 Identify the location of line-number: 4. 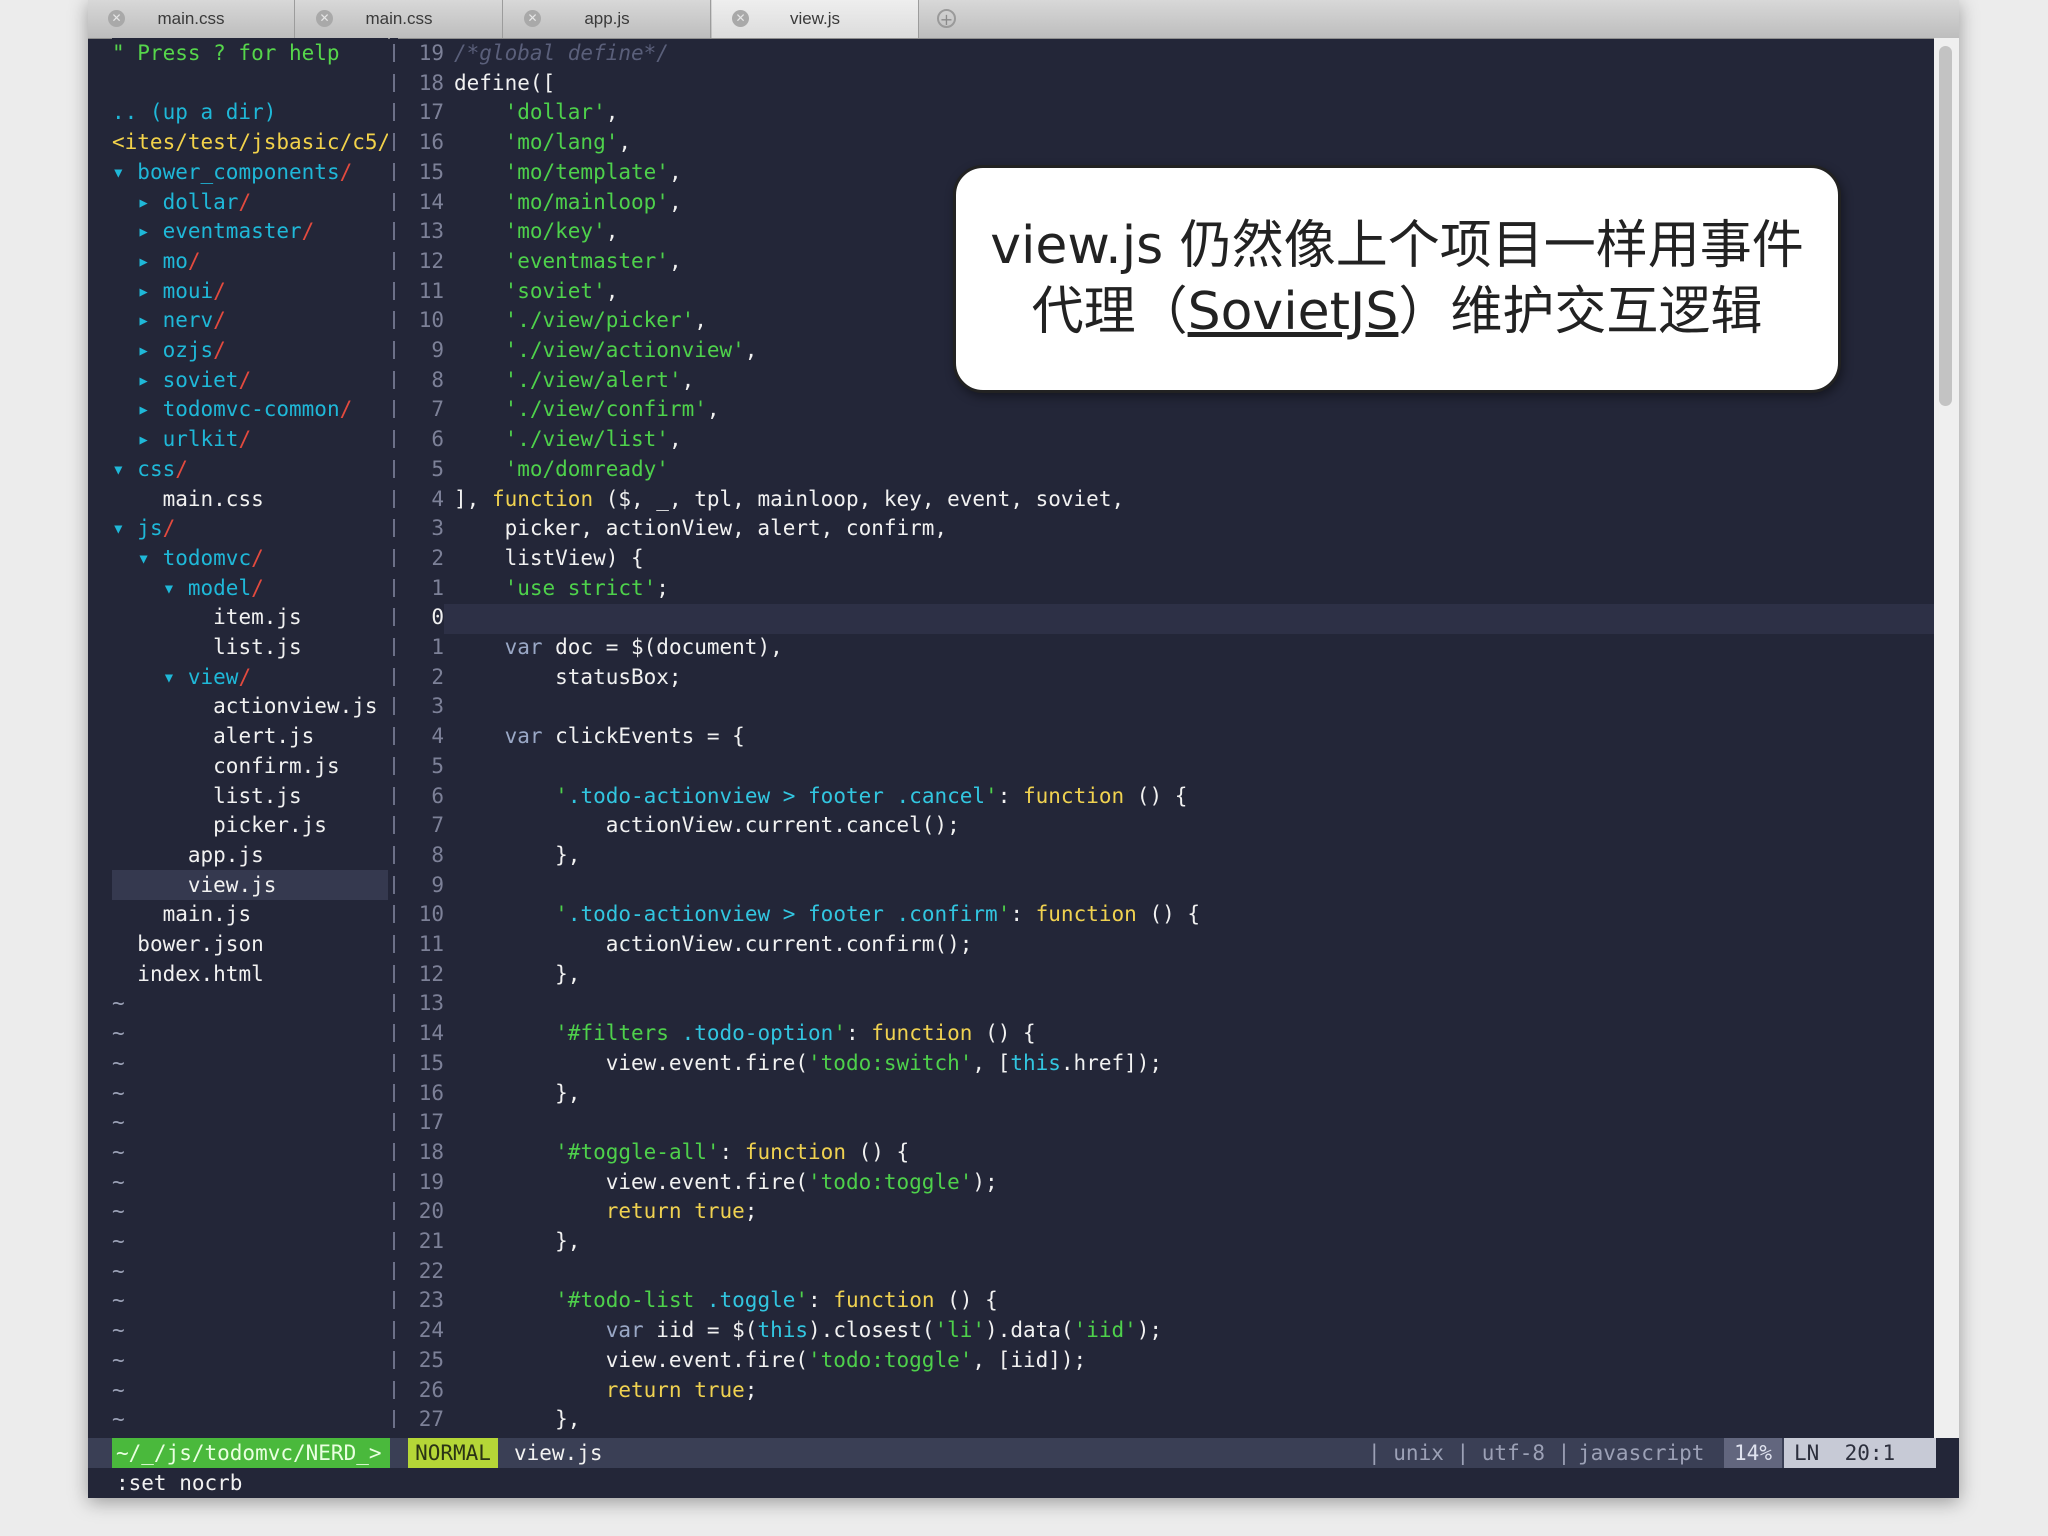
(437, 498).